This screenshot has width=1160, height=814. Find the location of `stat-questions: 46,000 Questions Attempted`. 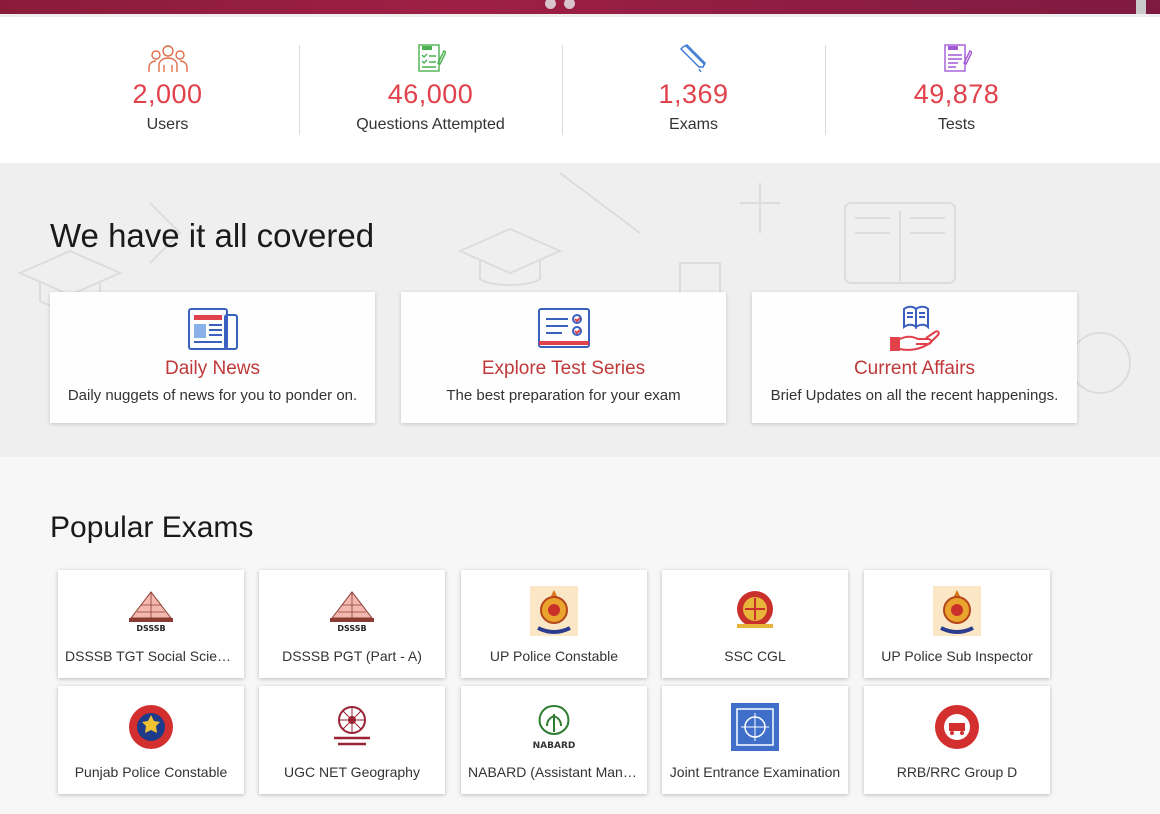

stat-questions: 46,000 Questions Attempted is located at coordinates (430, 90).